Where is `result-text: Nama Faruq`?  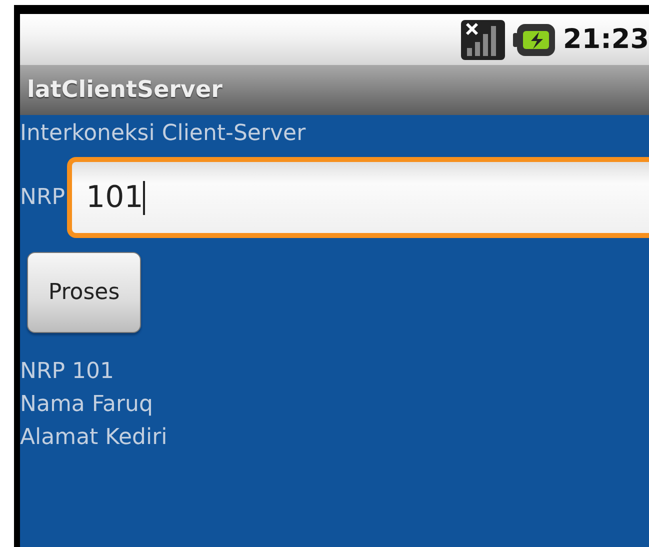
result-text: Nama Faruq is located at coordinates (87, 405).